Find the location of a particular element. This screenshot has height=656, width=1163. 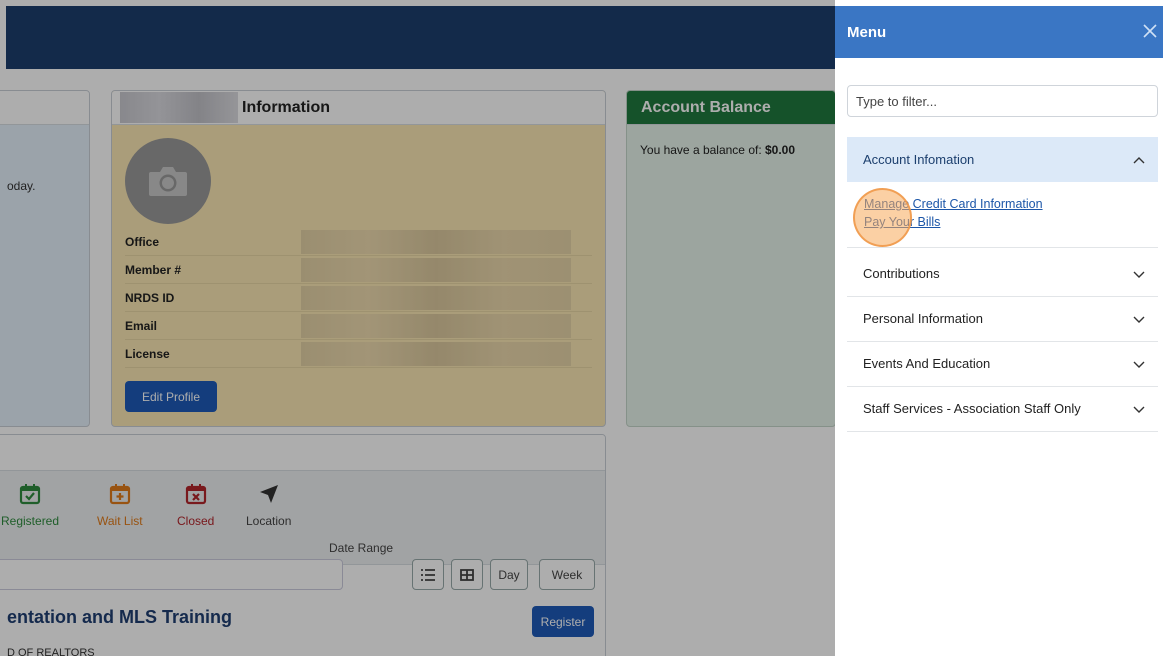

accordion-label: Personal Information is located at coordinates (923, 318).